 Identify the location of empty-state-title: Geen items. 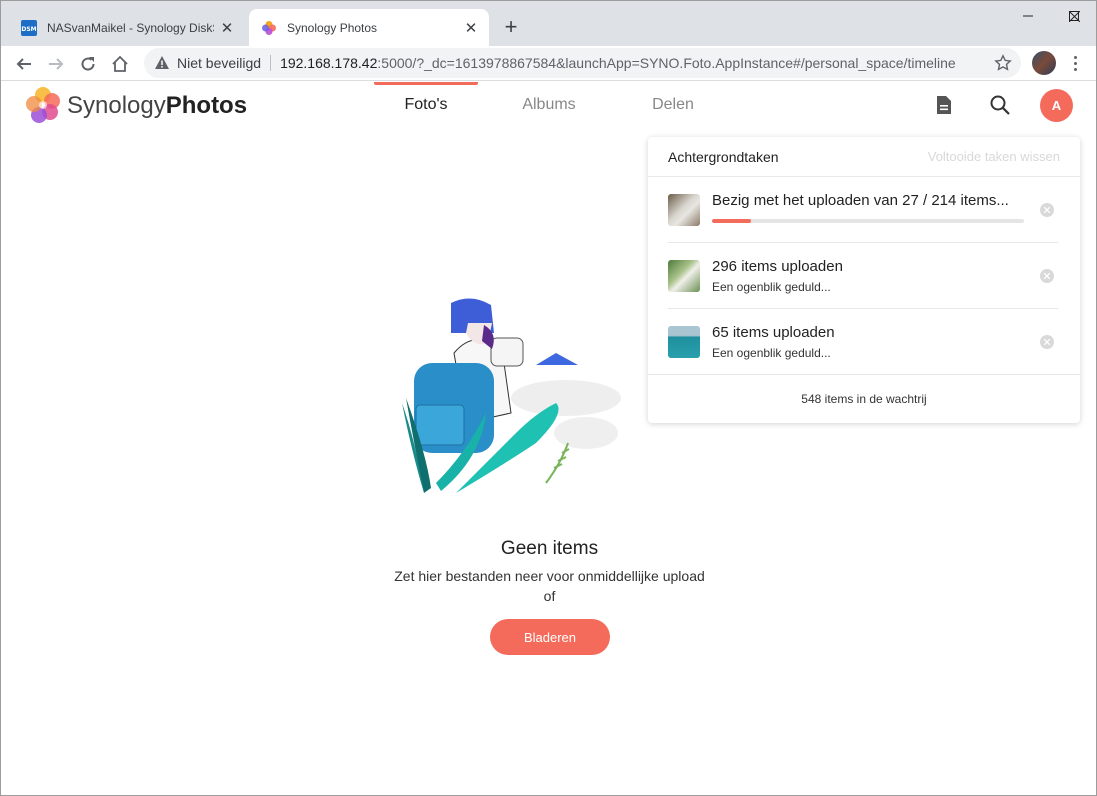
(549, 548).